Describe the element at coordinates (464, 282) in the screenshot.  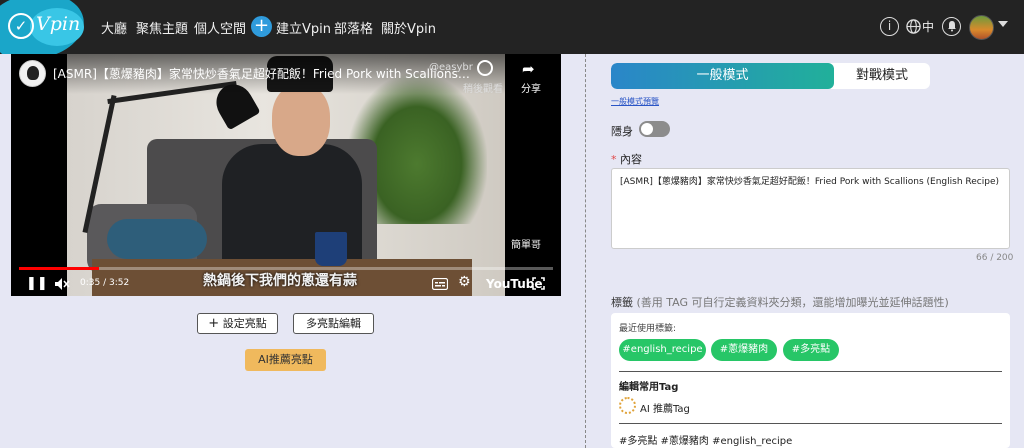
I see `gear-icon: ⚙` at that location.